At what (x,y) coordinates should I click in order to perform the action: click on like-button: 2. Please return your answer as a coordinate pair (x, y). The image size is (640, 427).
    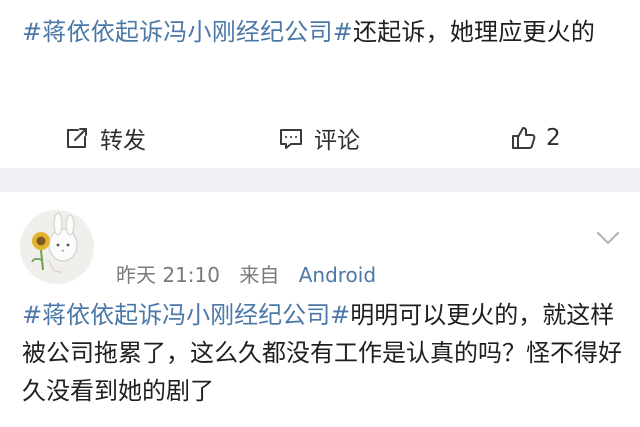
    Looking at the image, I should click on (535, 138).